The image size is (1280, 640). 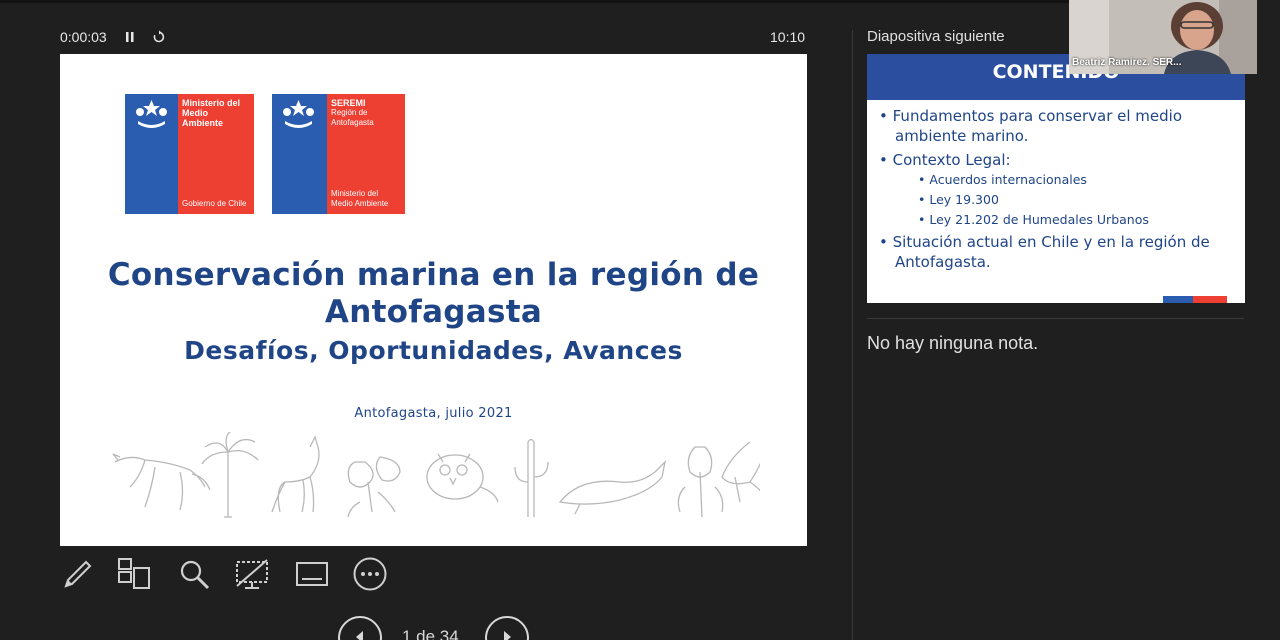 What do you see at coordinates (349, 112) in the screenshot?
I see `logo2-line2: Región de` at bounding box center [349, 112].